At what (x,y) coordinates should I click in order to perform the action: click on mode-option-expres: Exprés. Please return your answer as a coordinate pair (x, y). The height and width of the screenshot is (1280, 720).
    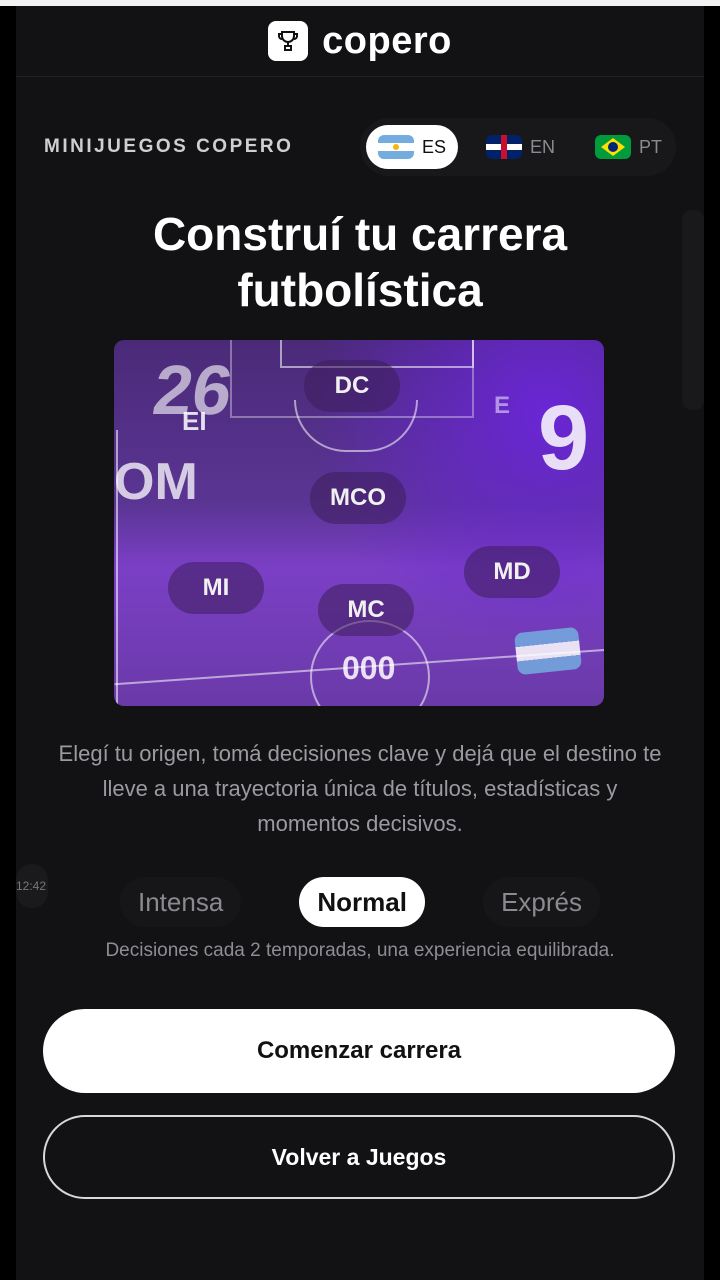
    Looking at the image, I should click on (541, 902).